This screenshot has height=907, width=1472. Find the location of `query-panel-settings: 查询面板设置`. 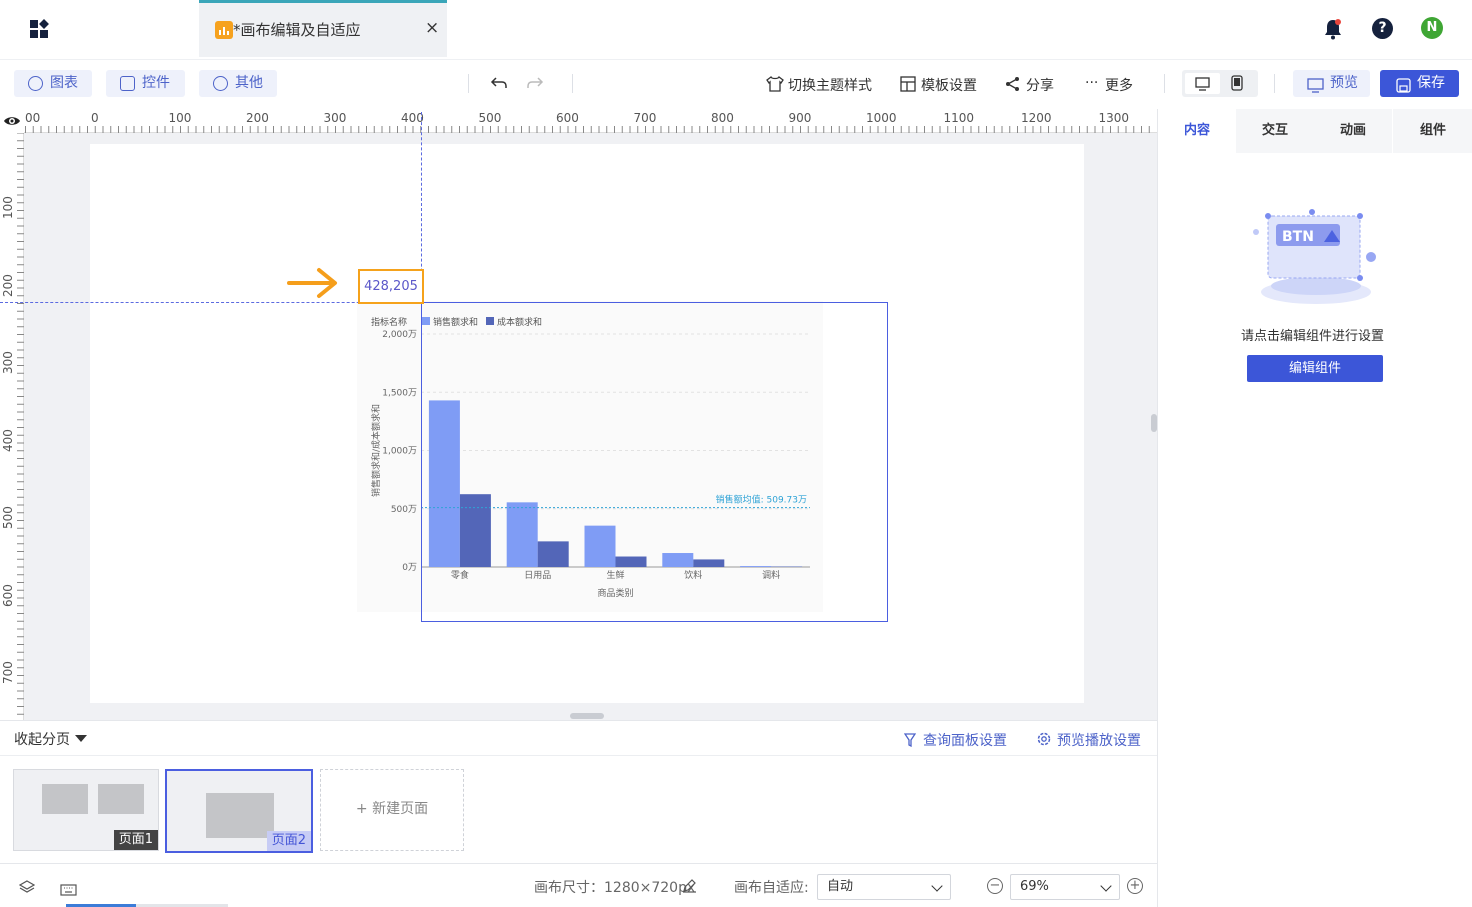

query-panel-settings: 查询面板设置 is located at coordinates (965, 740).